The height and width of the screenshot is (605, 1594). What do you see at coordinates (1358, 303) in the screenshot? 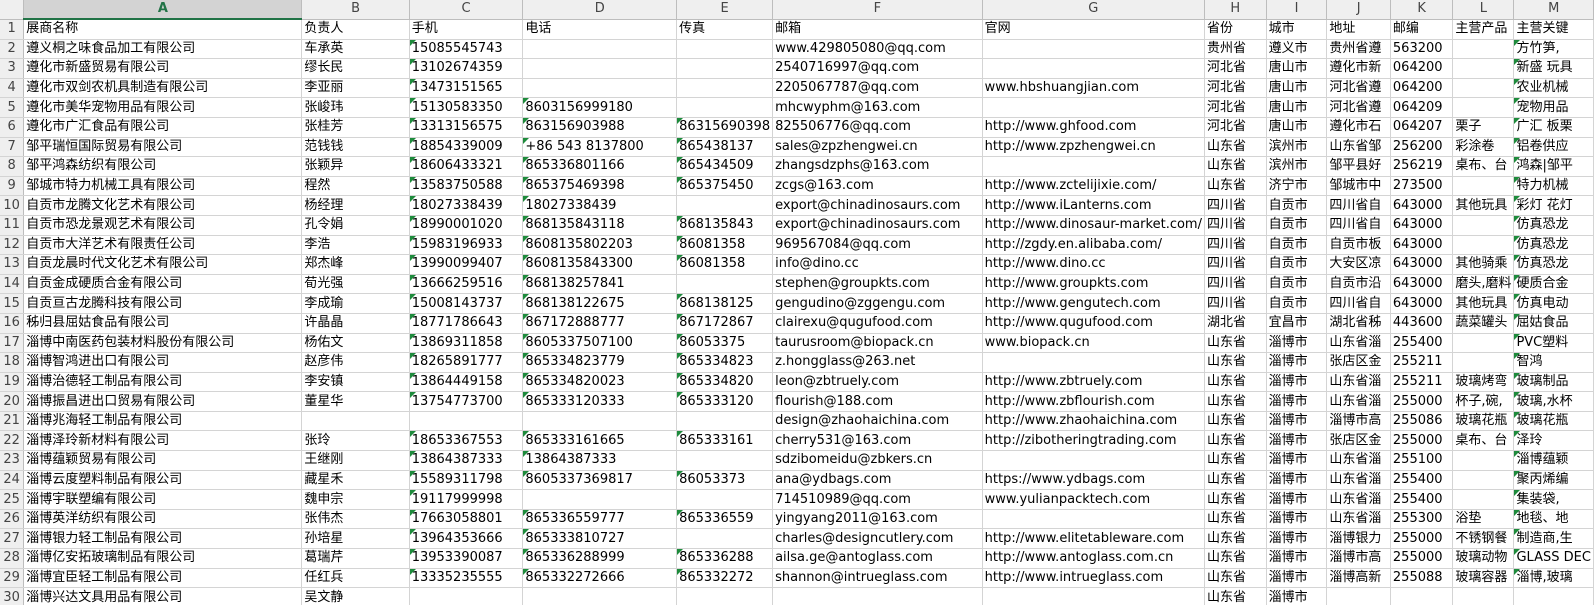
I see `cell: 四川省自` at bounding box center [1358, 303].